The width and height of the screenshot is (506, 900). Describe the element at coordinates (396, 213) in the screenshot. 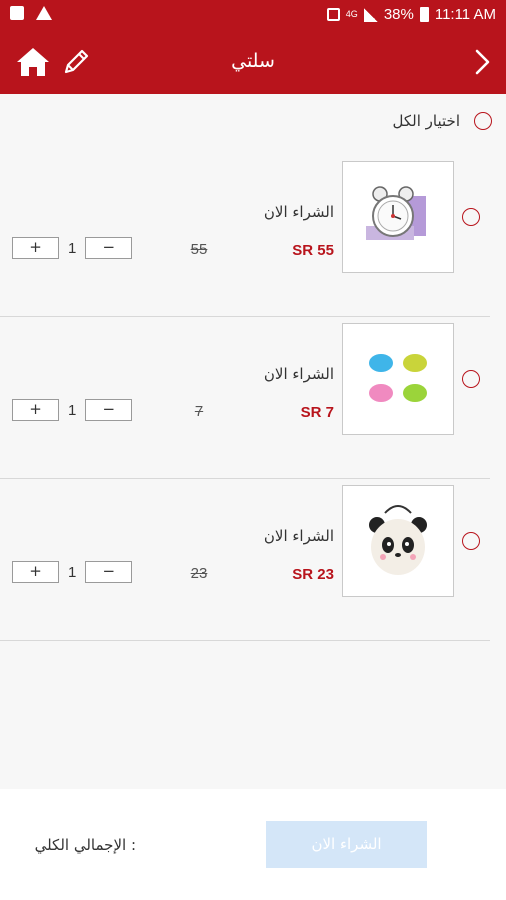

I see `alarm-clock-icon` at that location.